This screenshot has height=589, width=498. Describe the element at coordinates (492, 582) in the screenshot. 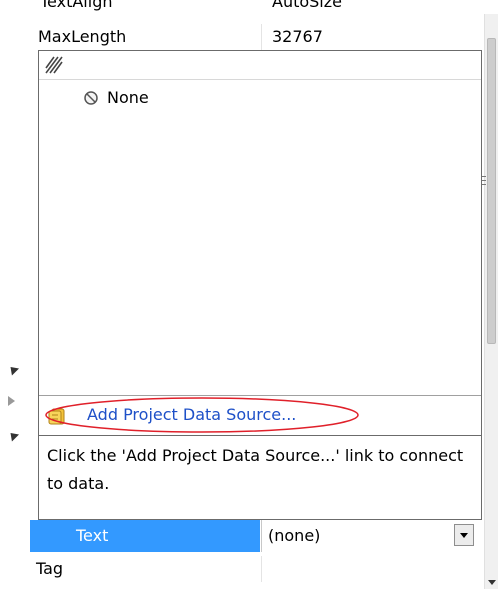

I see `scroll-down-arrow-icon` at that location.